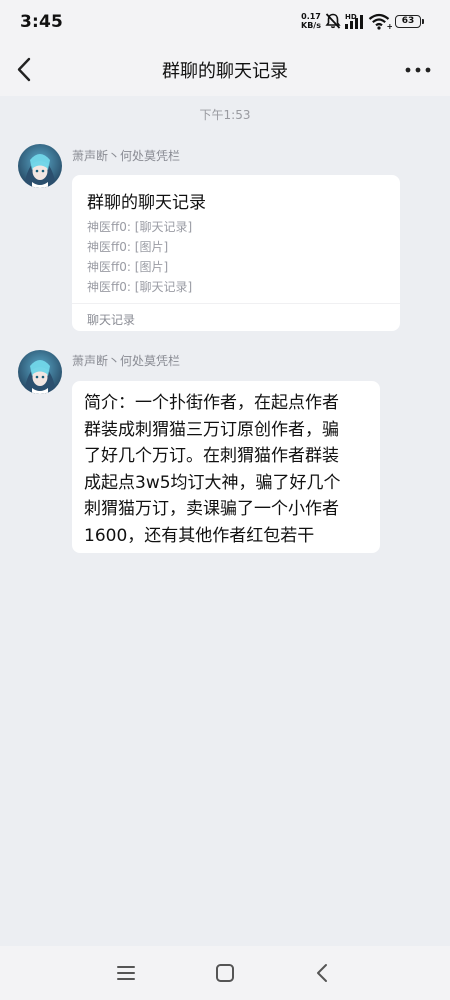 The height and width of the screenshot is (1000, 450). I want to click on header-bar: 群聊的聊天记录, so click(225, 70).